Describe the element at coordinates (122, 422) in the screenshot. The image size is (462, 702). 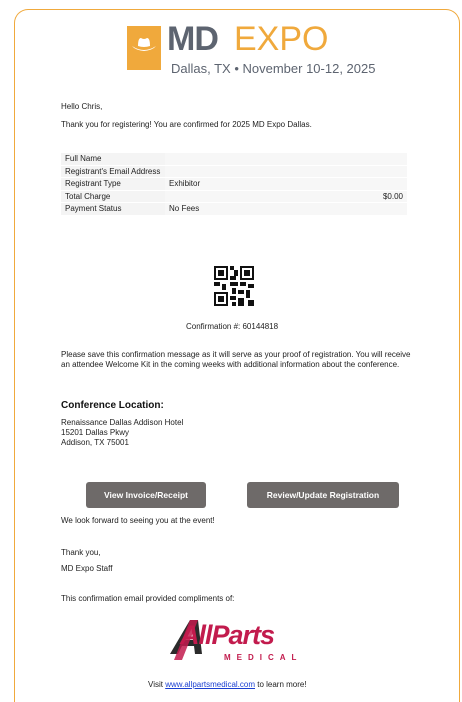
I see `location-line-1: Renaissance Dallas Addison Hotel` at that location.